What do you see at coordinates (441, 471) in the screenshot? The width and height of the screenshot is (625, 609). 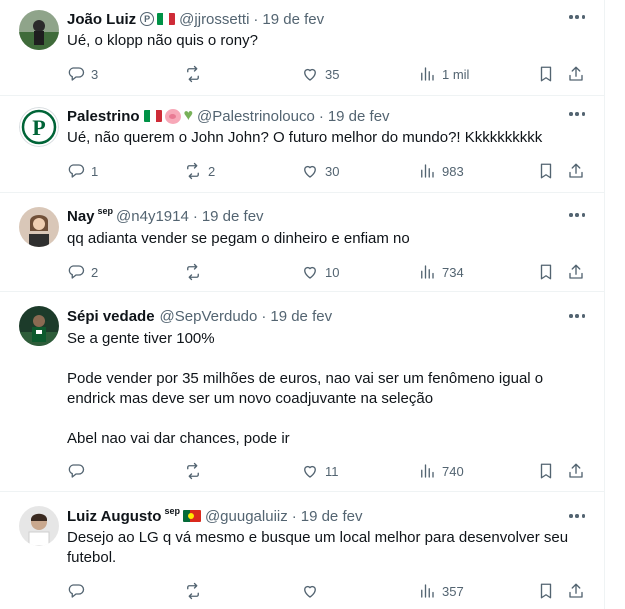 I see `views-button: 740` at bounding box center [441, 471].